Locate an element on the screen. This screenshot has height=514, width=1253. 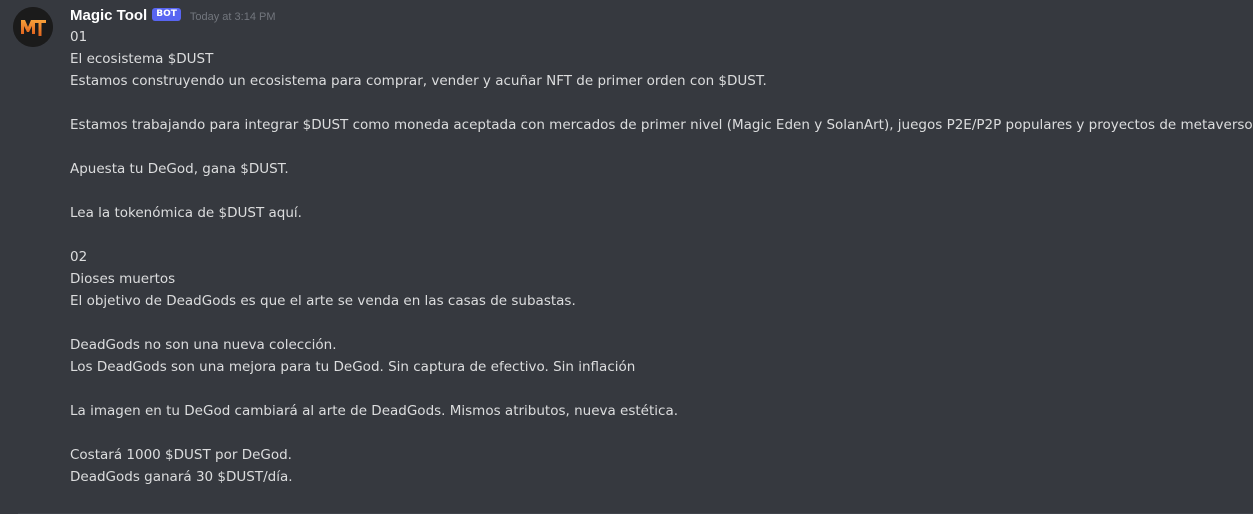
message-line: DeadGods ganará 30 $DUST/día. is located at coordinates (181, 477).